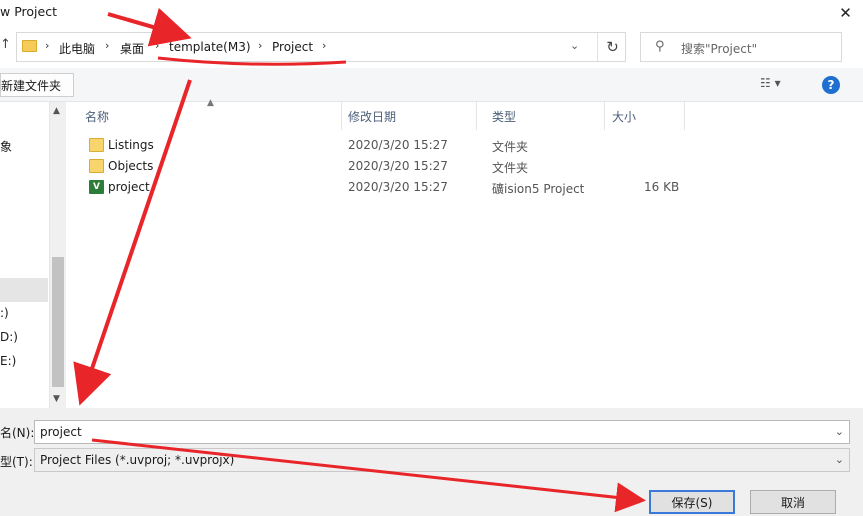 Image resolution: width=863 pixels, height=516 pixels. I want to click on file-type: 礦ision5 Project, so click(538, 189).